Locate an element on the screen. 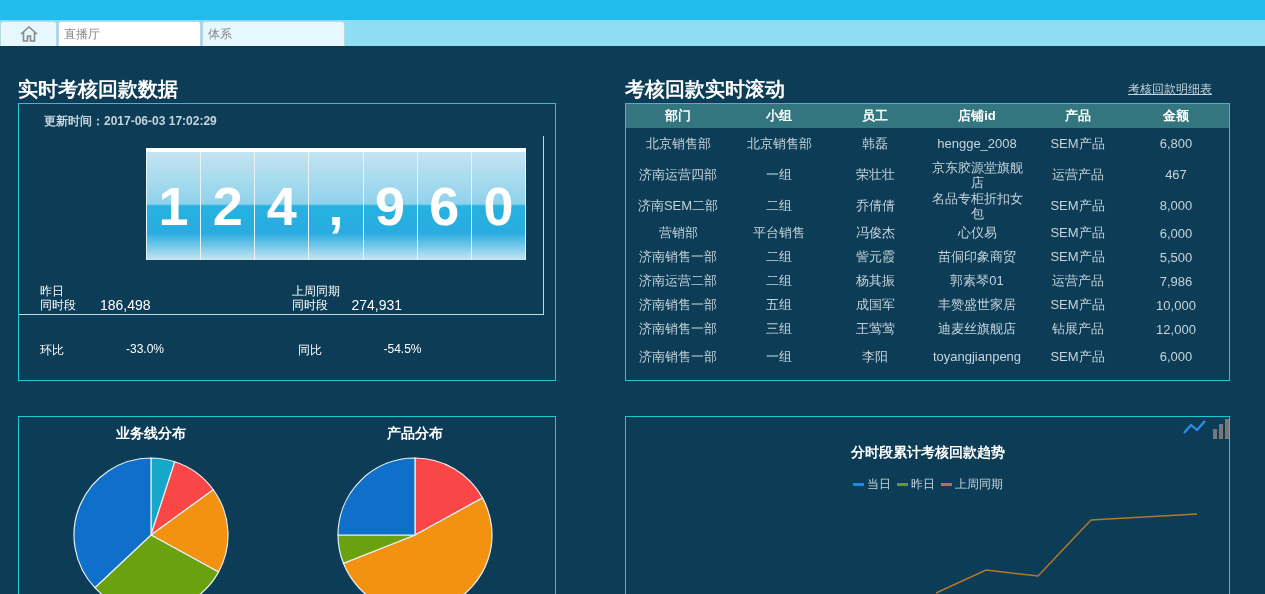  table-cell-text: 迪麦丝旗舰店 is located at coordinates (977, 329).